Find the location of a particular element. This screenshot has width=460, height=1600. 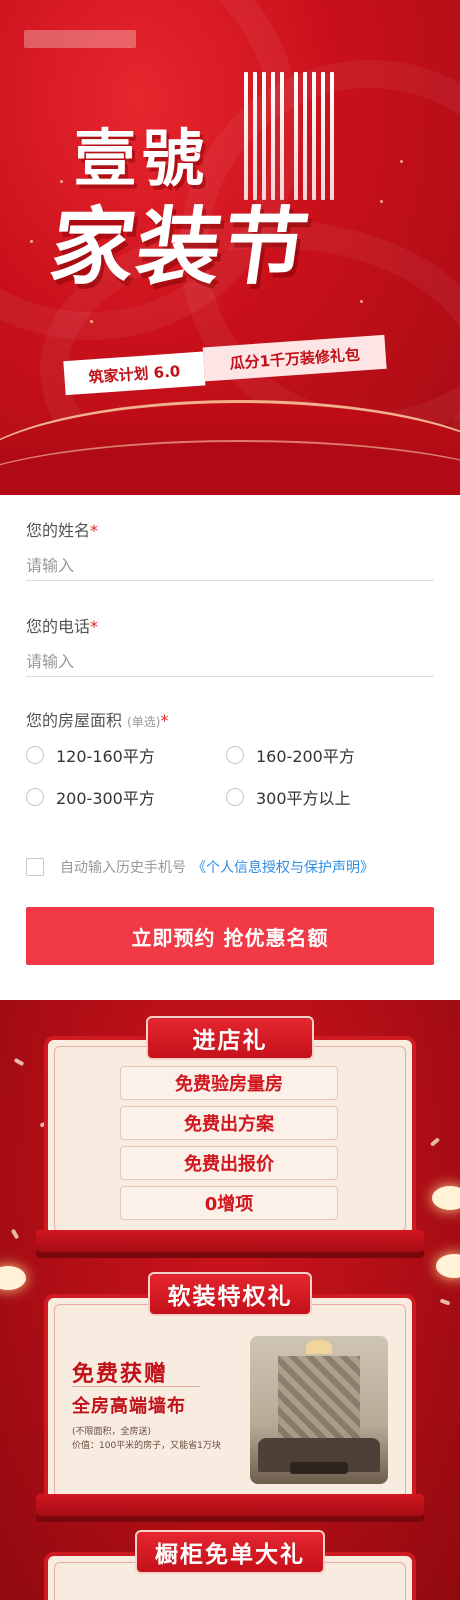

store-gift-item: 0增项 is located at coordinates (229, 1203).